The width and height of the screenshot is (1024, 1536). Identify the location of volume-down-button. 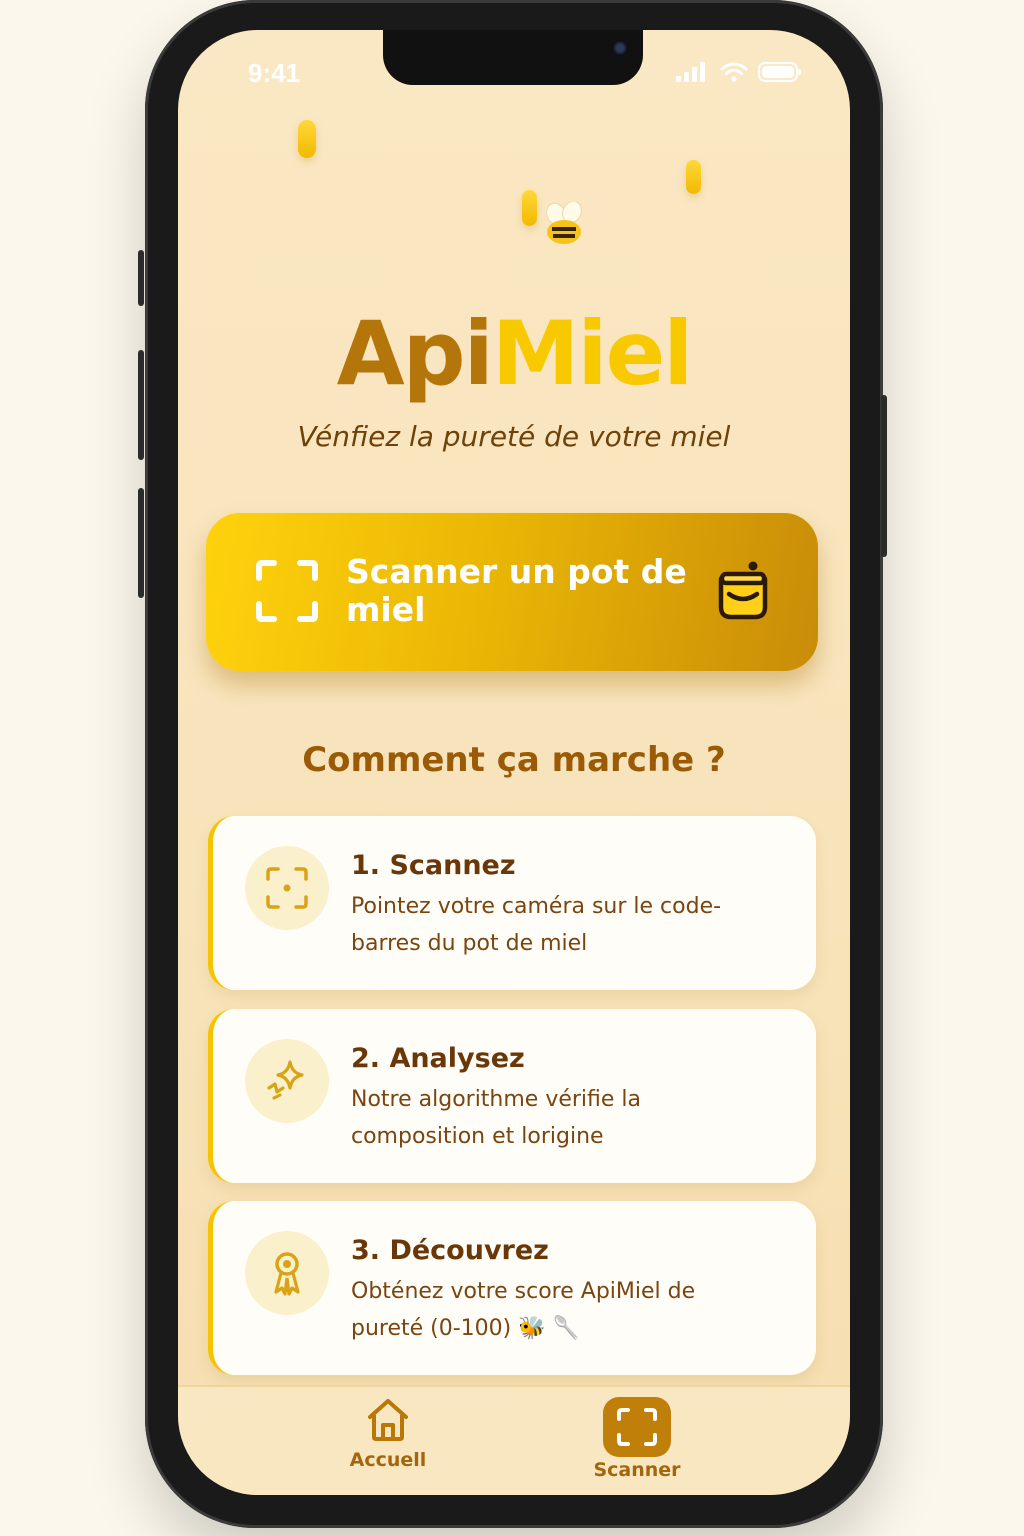
(141, 543).